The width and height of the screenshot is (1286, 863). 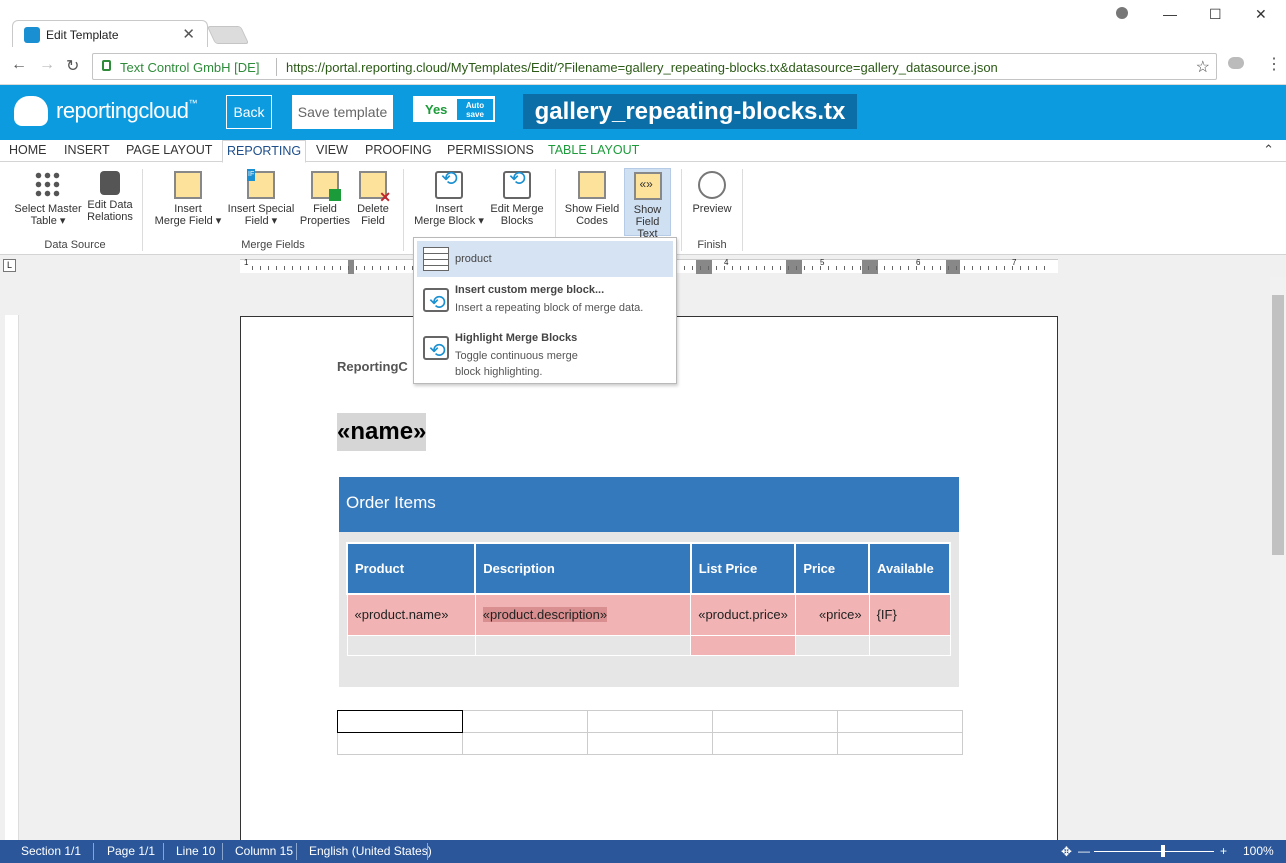 I want to click on show-field-text-button: «» Show Field Text, so click(x=647, y=204).